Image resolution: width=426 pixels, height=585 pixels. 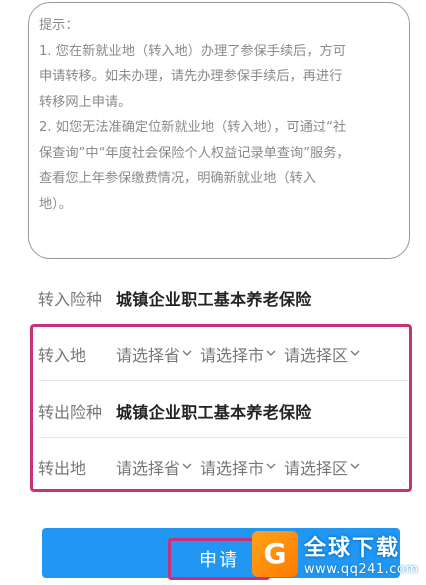 I want to click on transfer-out-district-select: 请选择区, so click(x=322, y=467).